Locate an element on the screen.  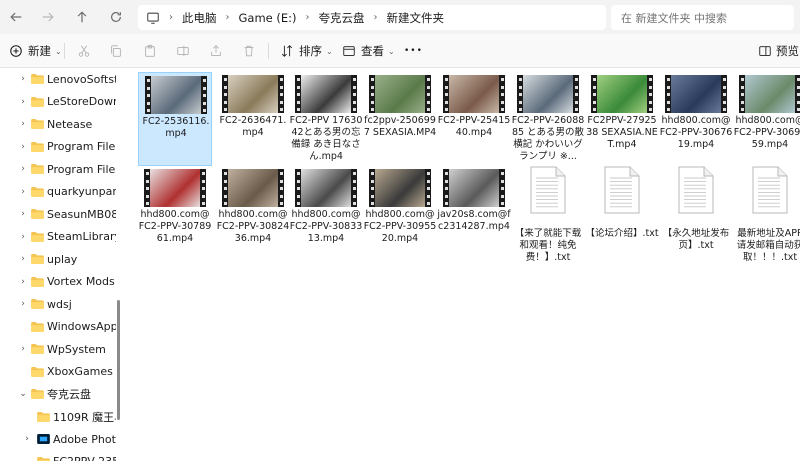
cut-button is located at coordinates (84, 51).